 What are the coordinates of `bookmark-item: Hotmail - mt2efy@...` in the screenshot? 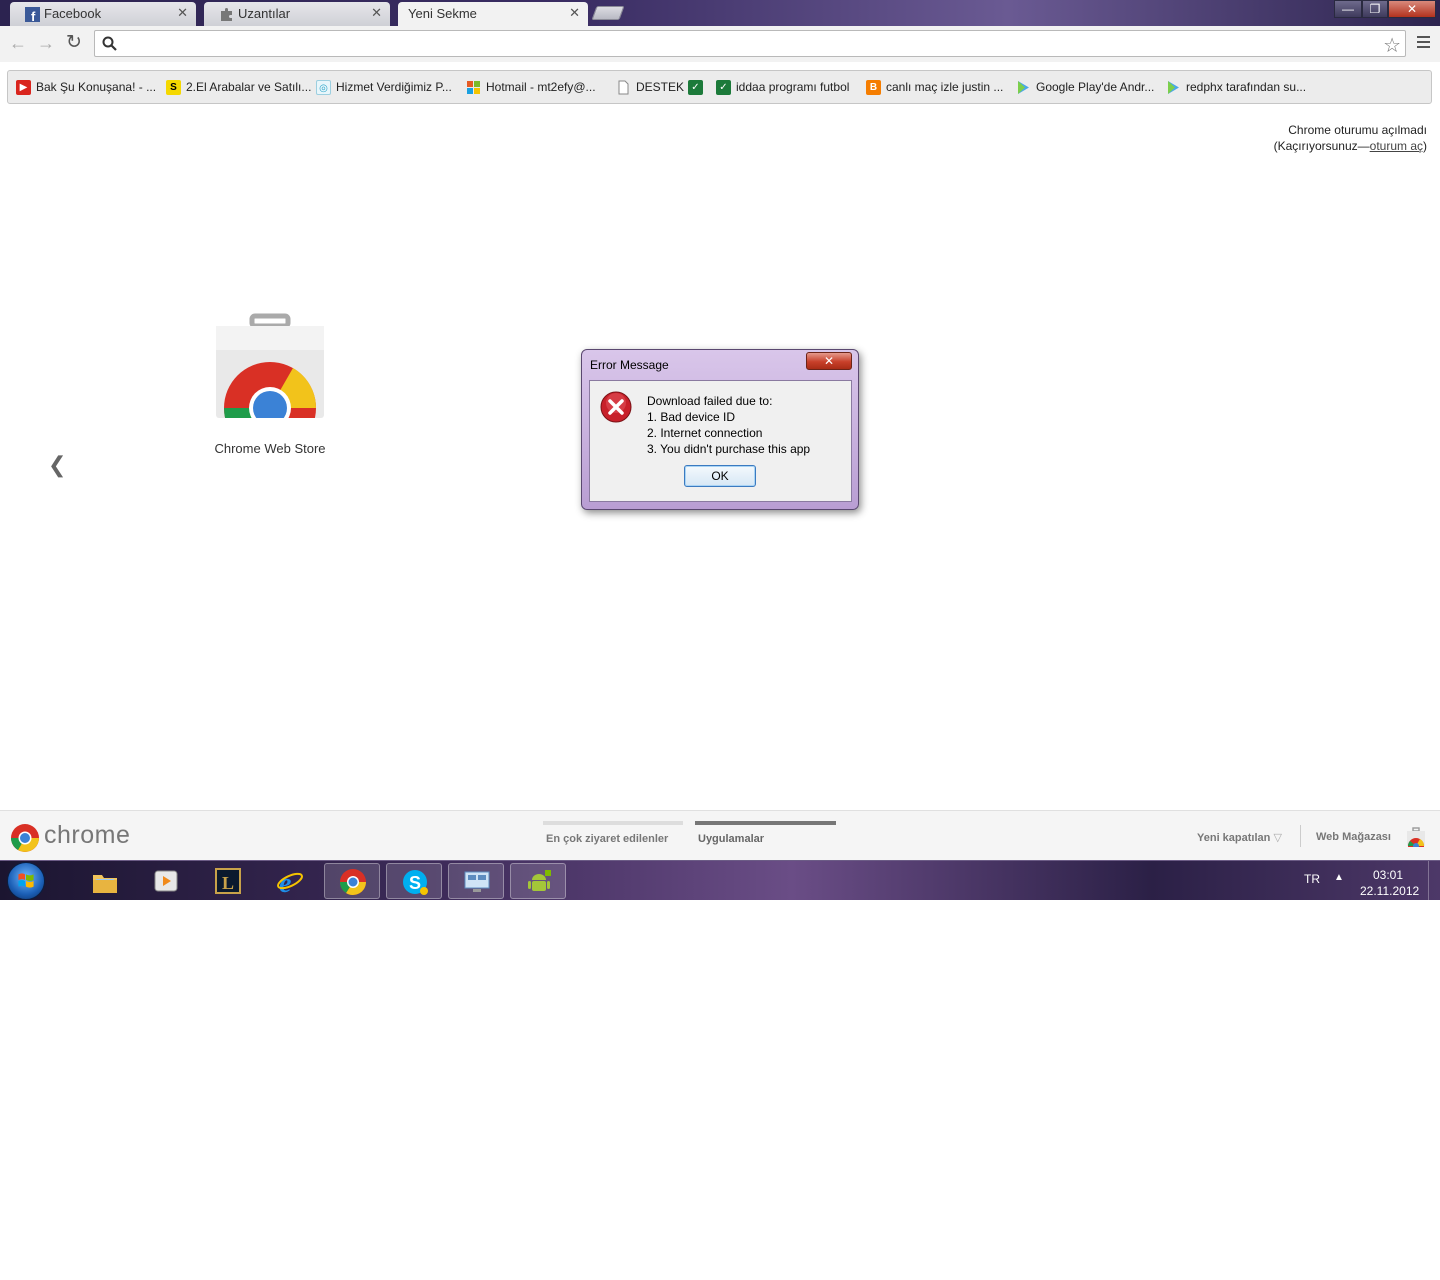 It's located at (531, 87).